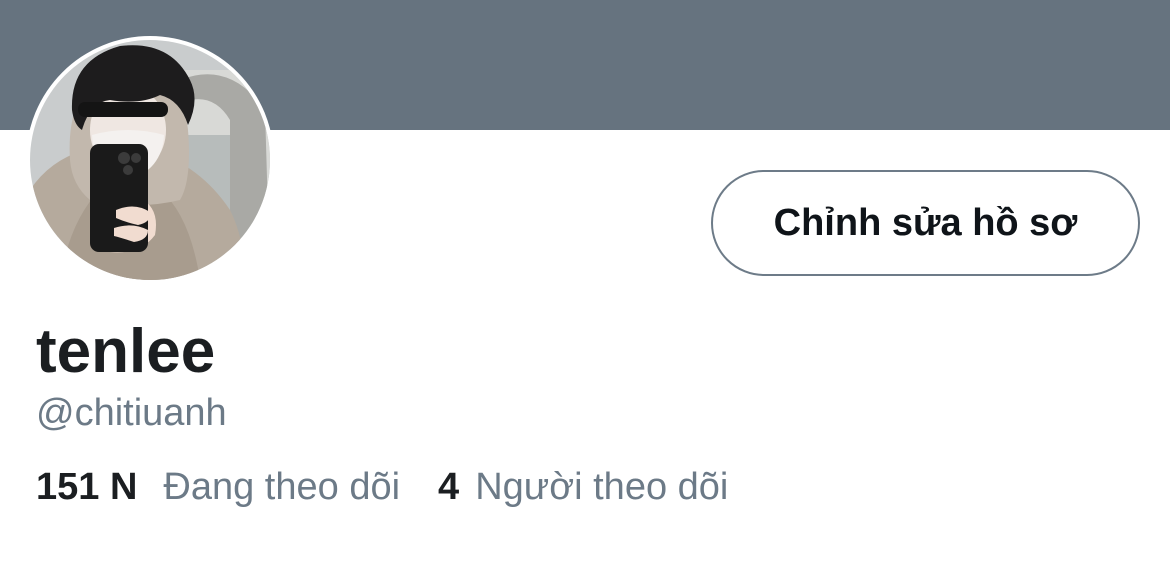 The width and height of the screenshot is (1170, 584). I want to click on following-count: 151 N, so click(87, 487).